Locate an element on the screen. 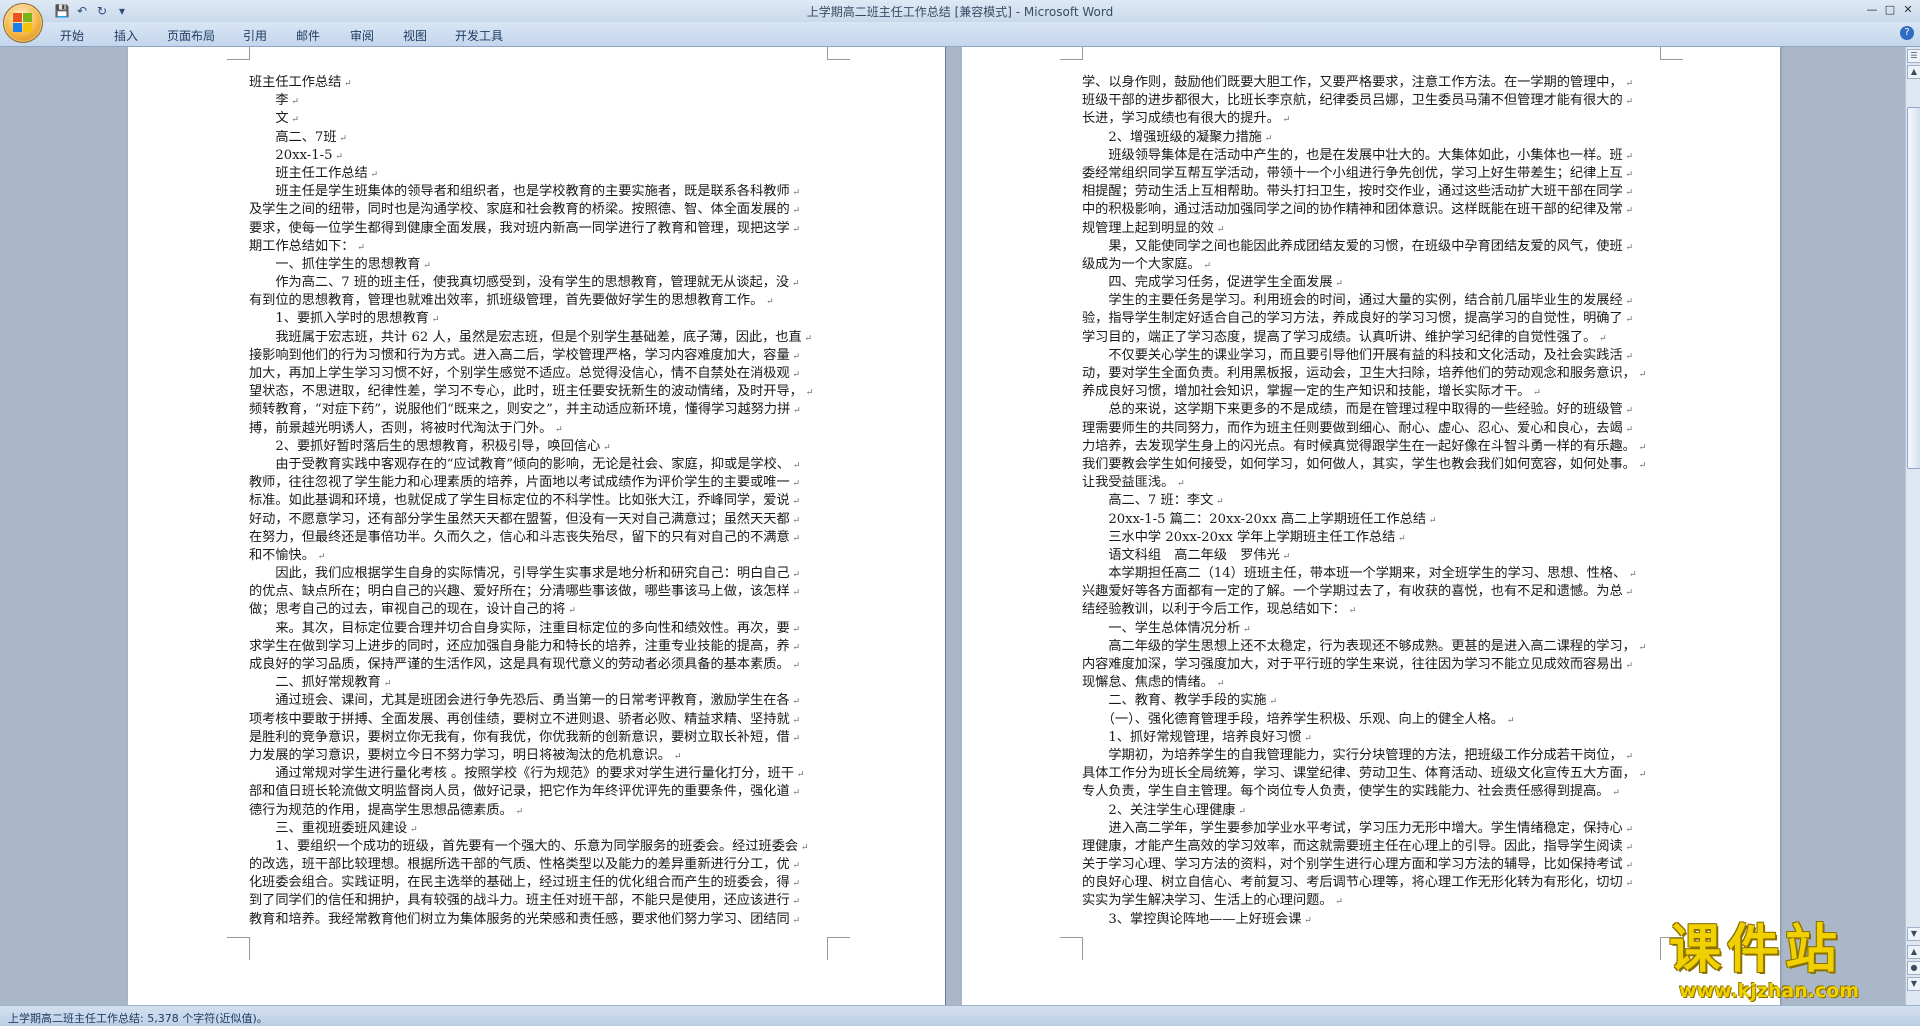 The image size is (1920, 1026). text-line: 高二年级的学生思想上还不太稳定，行为表现还不够成熟。更甚的是进入高二课程的学习， is located at coordinates (1364, 647).